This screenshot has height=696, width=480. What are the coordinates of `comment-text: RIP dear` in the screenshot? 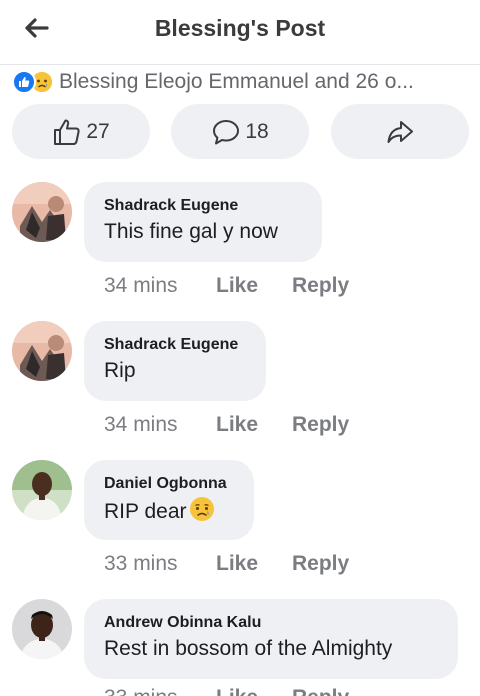 It's located at (169, 511).